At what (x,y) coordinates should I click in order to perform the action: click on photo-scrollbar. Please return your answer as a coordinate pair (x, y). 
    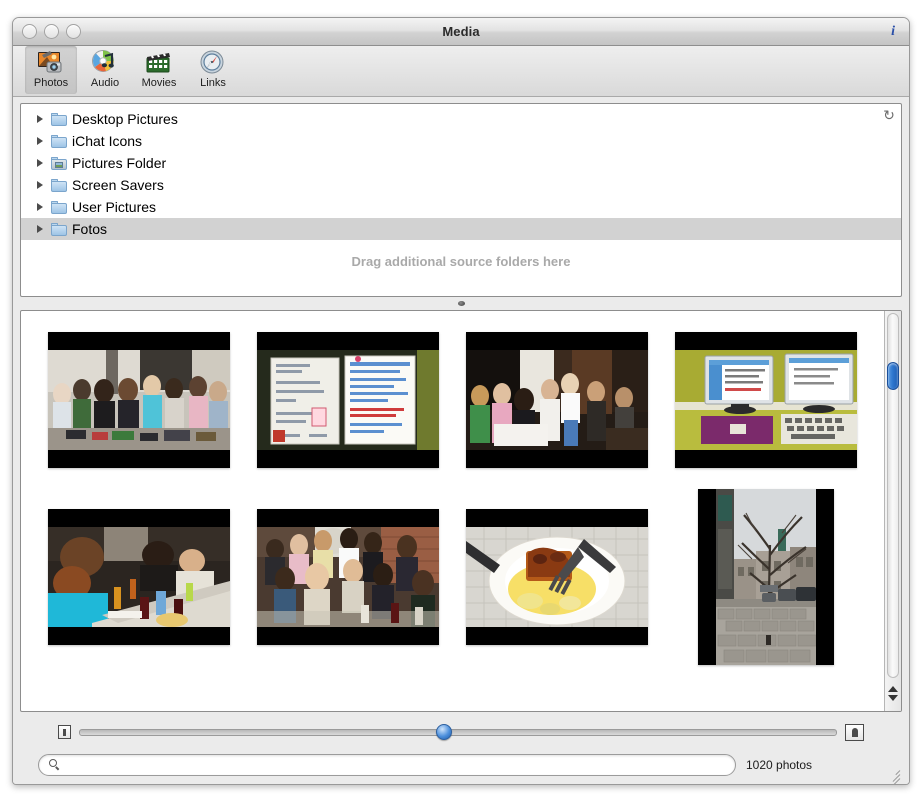
    Looking at the image, I should click on (892, 511).